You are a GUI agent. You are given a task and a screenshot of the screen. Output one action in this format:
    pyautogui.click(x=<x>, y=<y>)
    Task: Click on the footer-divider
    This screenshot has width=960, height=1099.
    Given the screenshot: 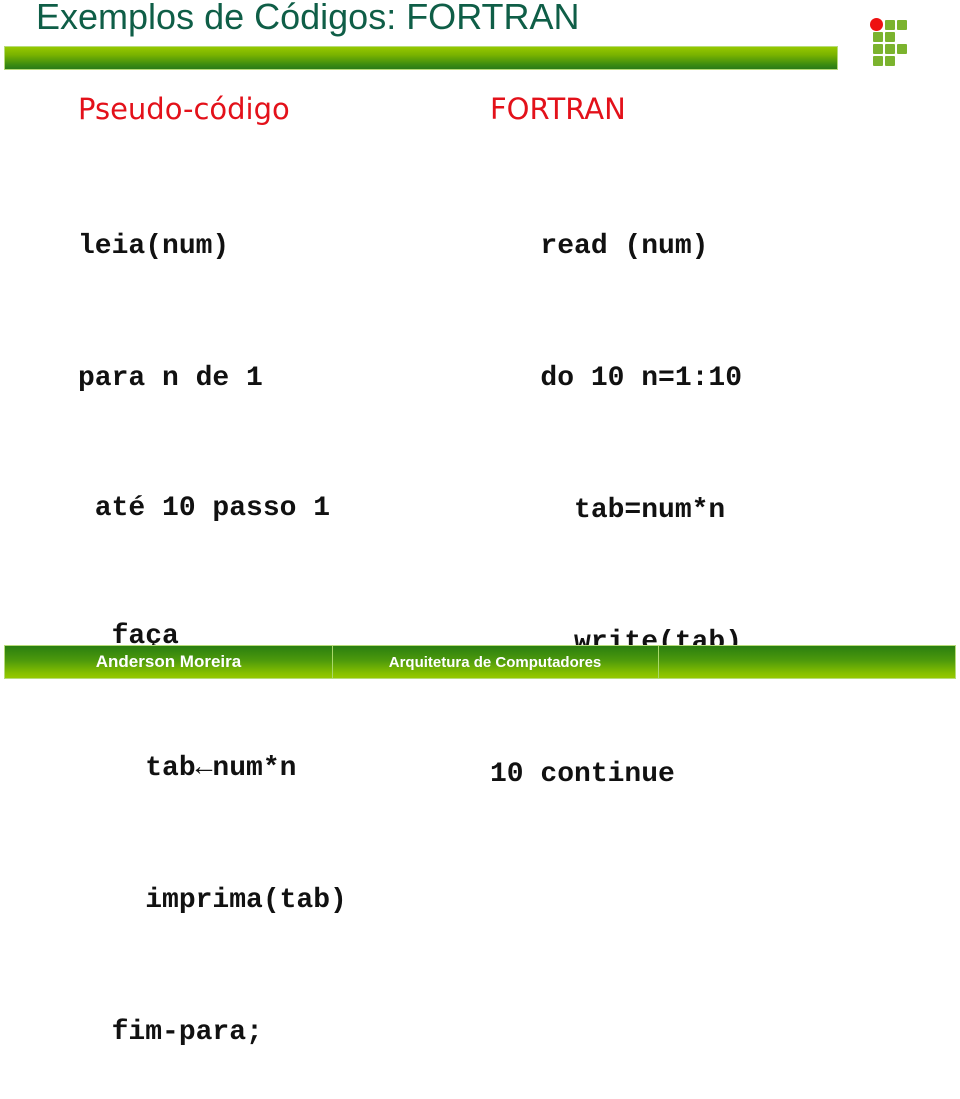 What is the action you would take?
    pyautogui.click(x=658, y=662)
    